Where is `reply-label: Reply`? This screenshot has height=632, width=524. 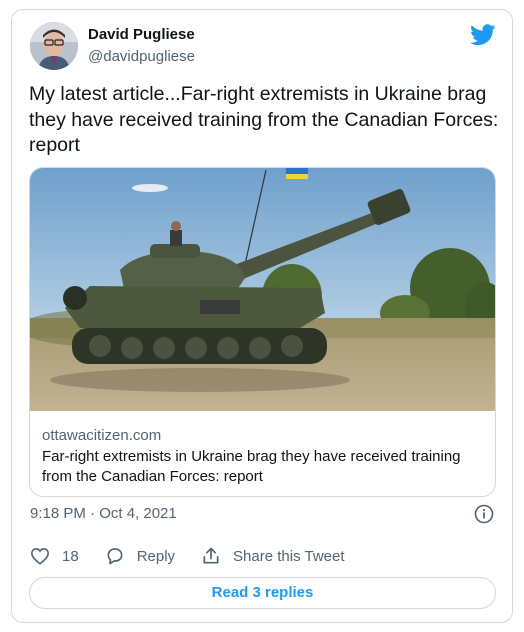 reply-label: Reply is located at coordinates (156, 556).